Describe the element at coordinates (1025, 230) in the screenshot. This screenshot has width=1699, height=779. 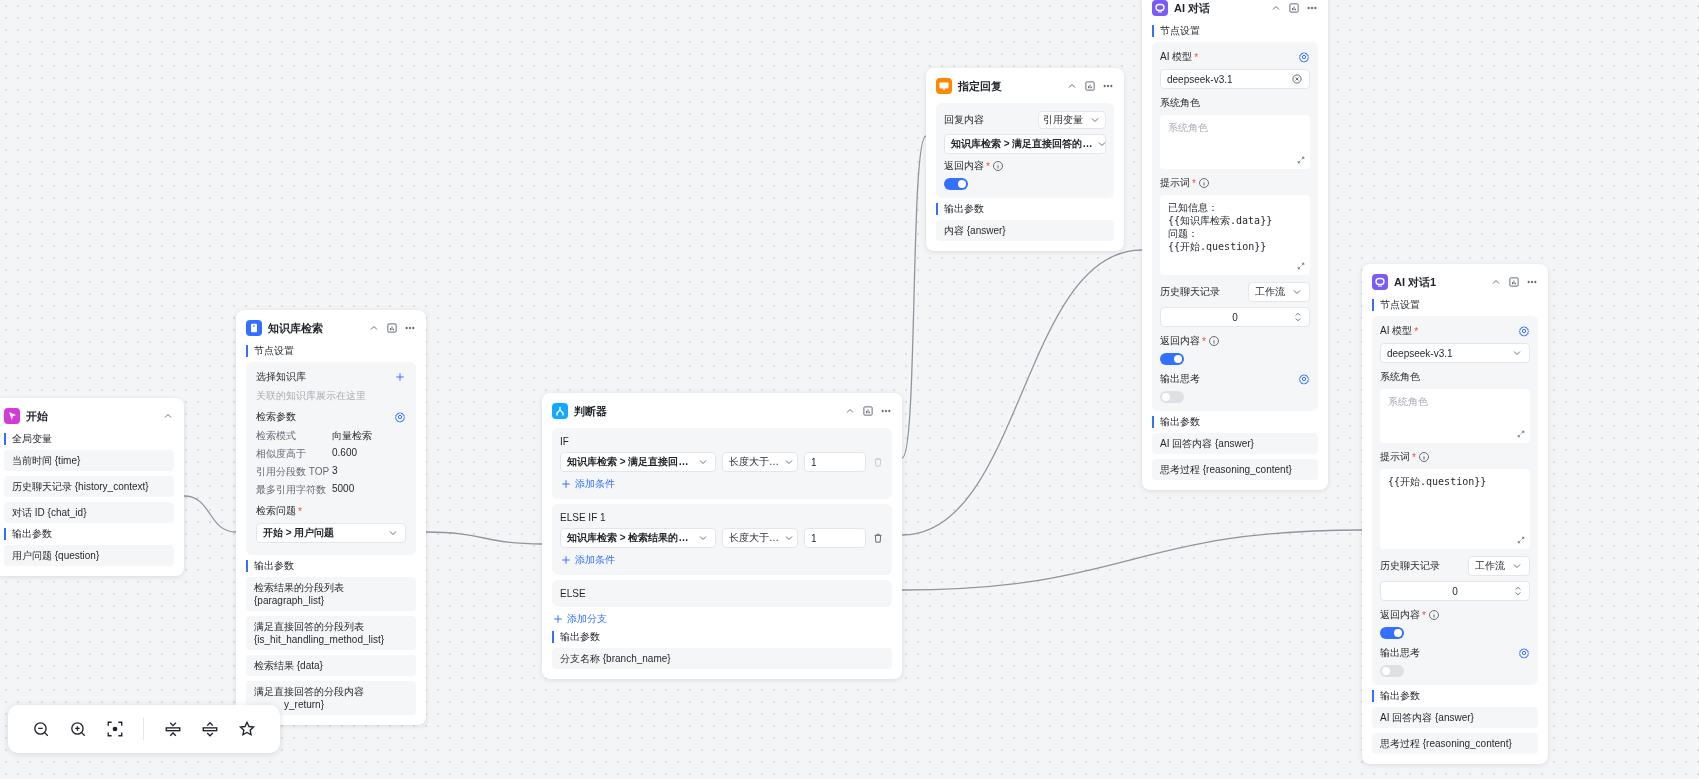
I see `output-item: 内容 {answer}` at that location.